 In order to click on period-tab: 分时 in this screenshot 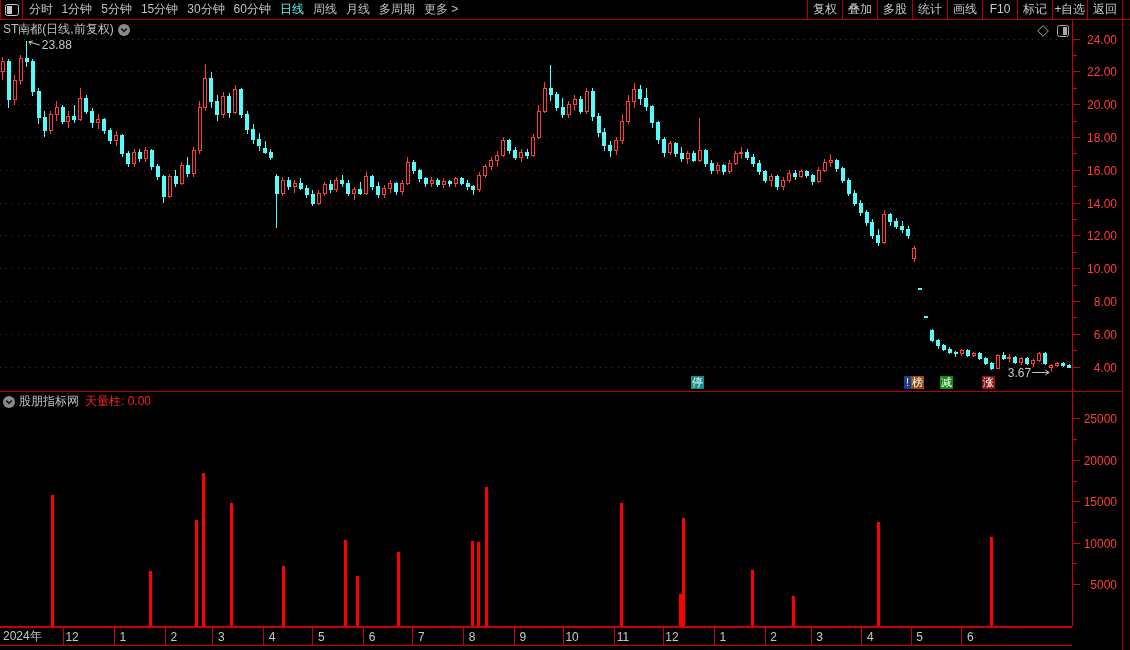, I will do `click(40, 9)`.